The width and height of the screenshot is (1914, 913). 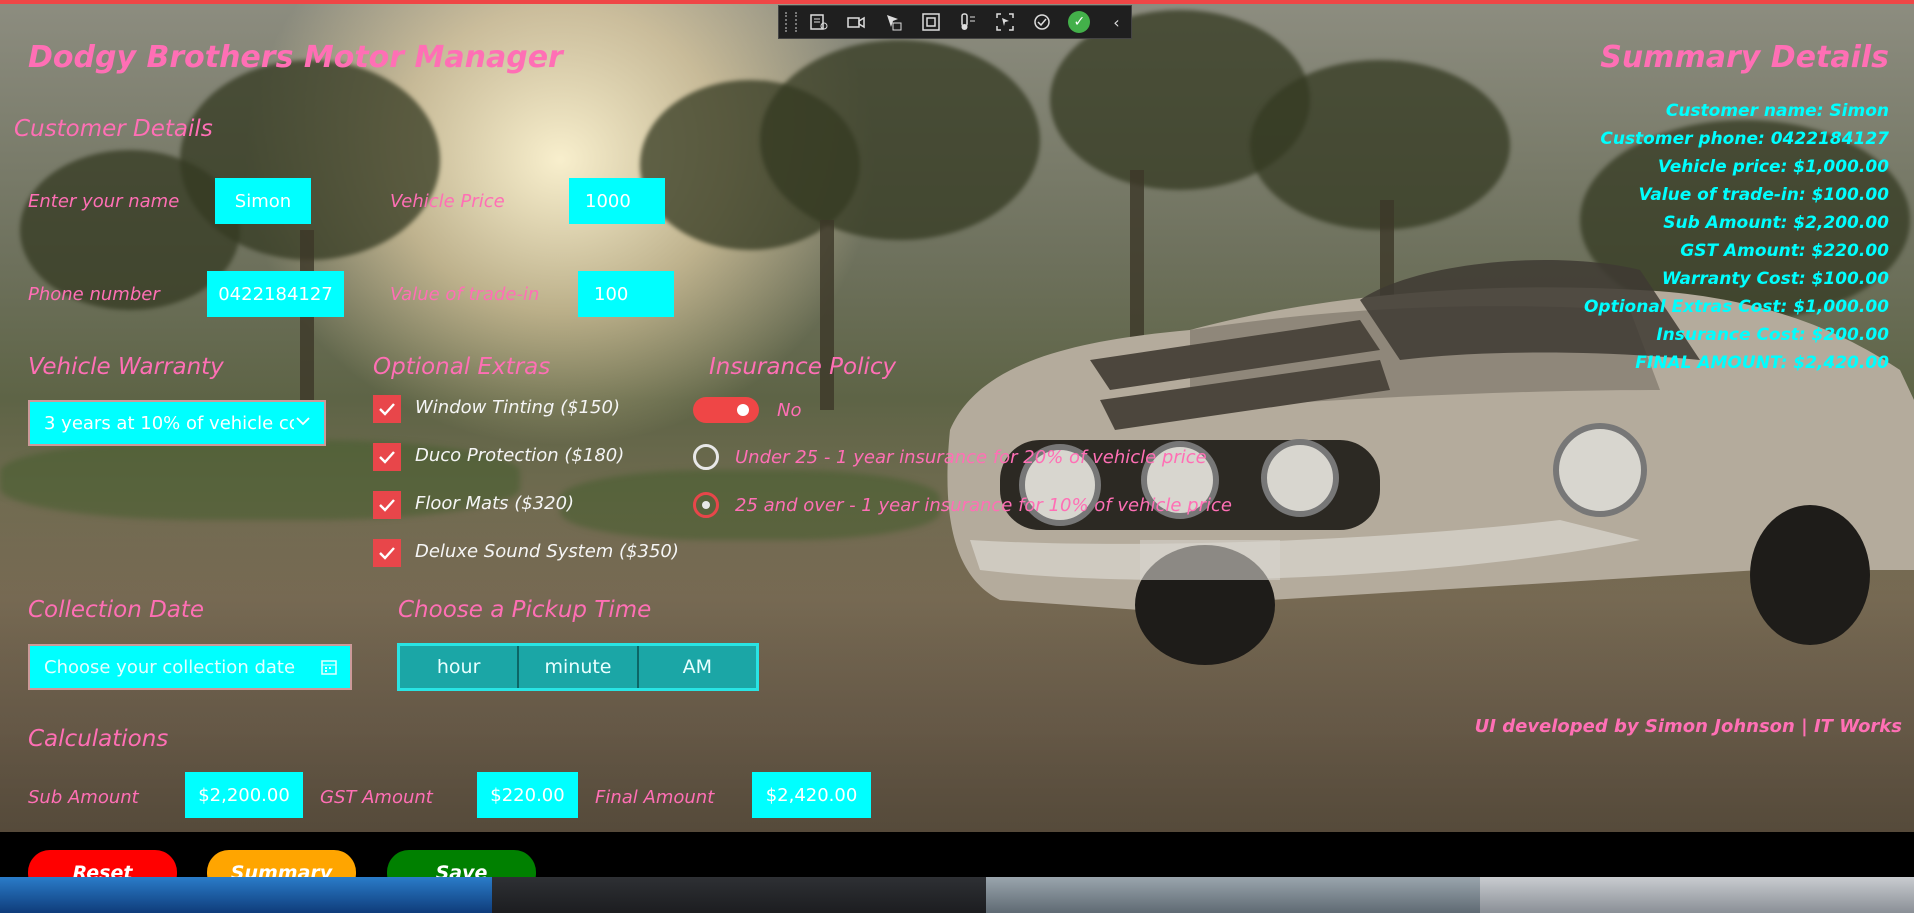 I want to click on checkbox-window-tinting, so click(x=387, y=409).